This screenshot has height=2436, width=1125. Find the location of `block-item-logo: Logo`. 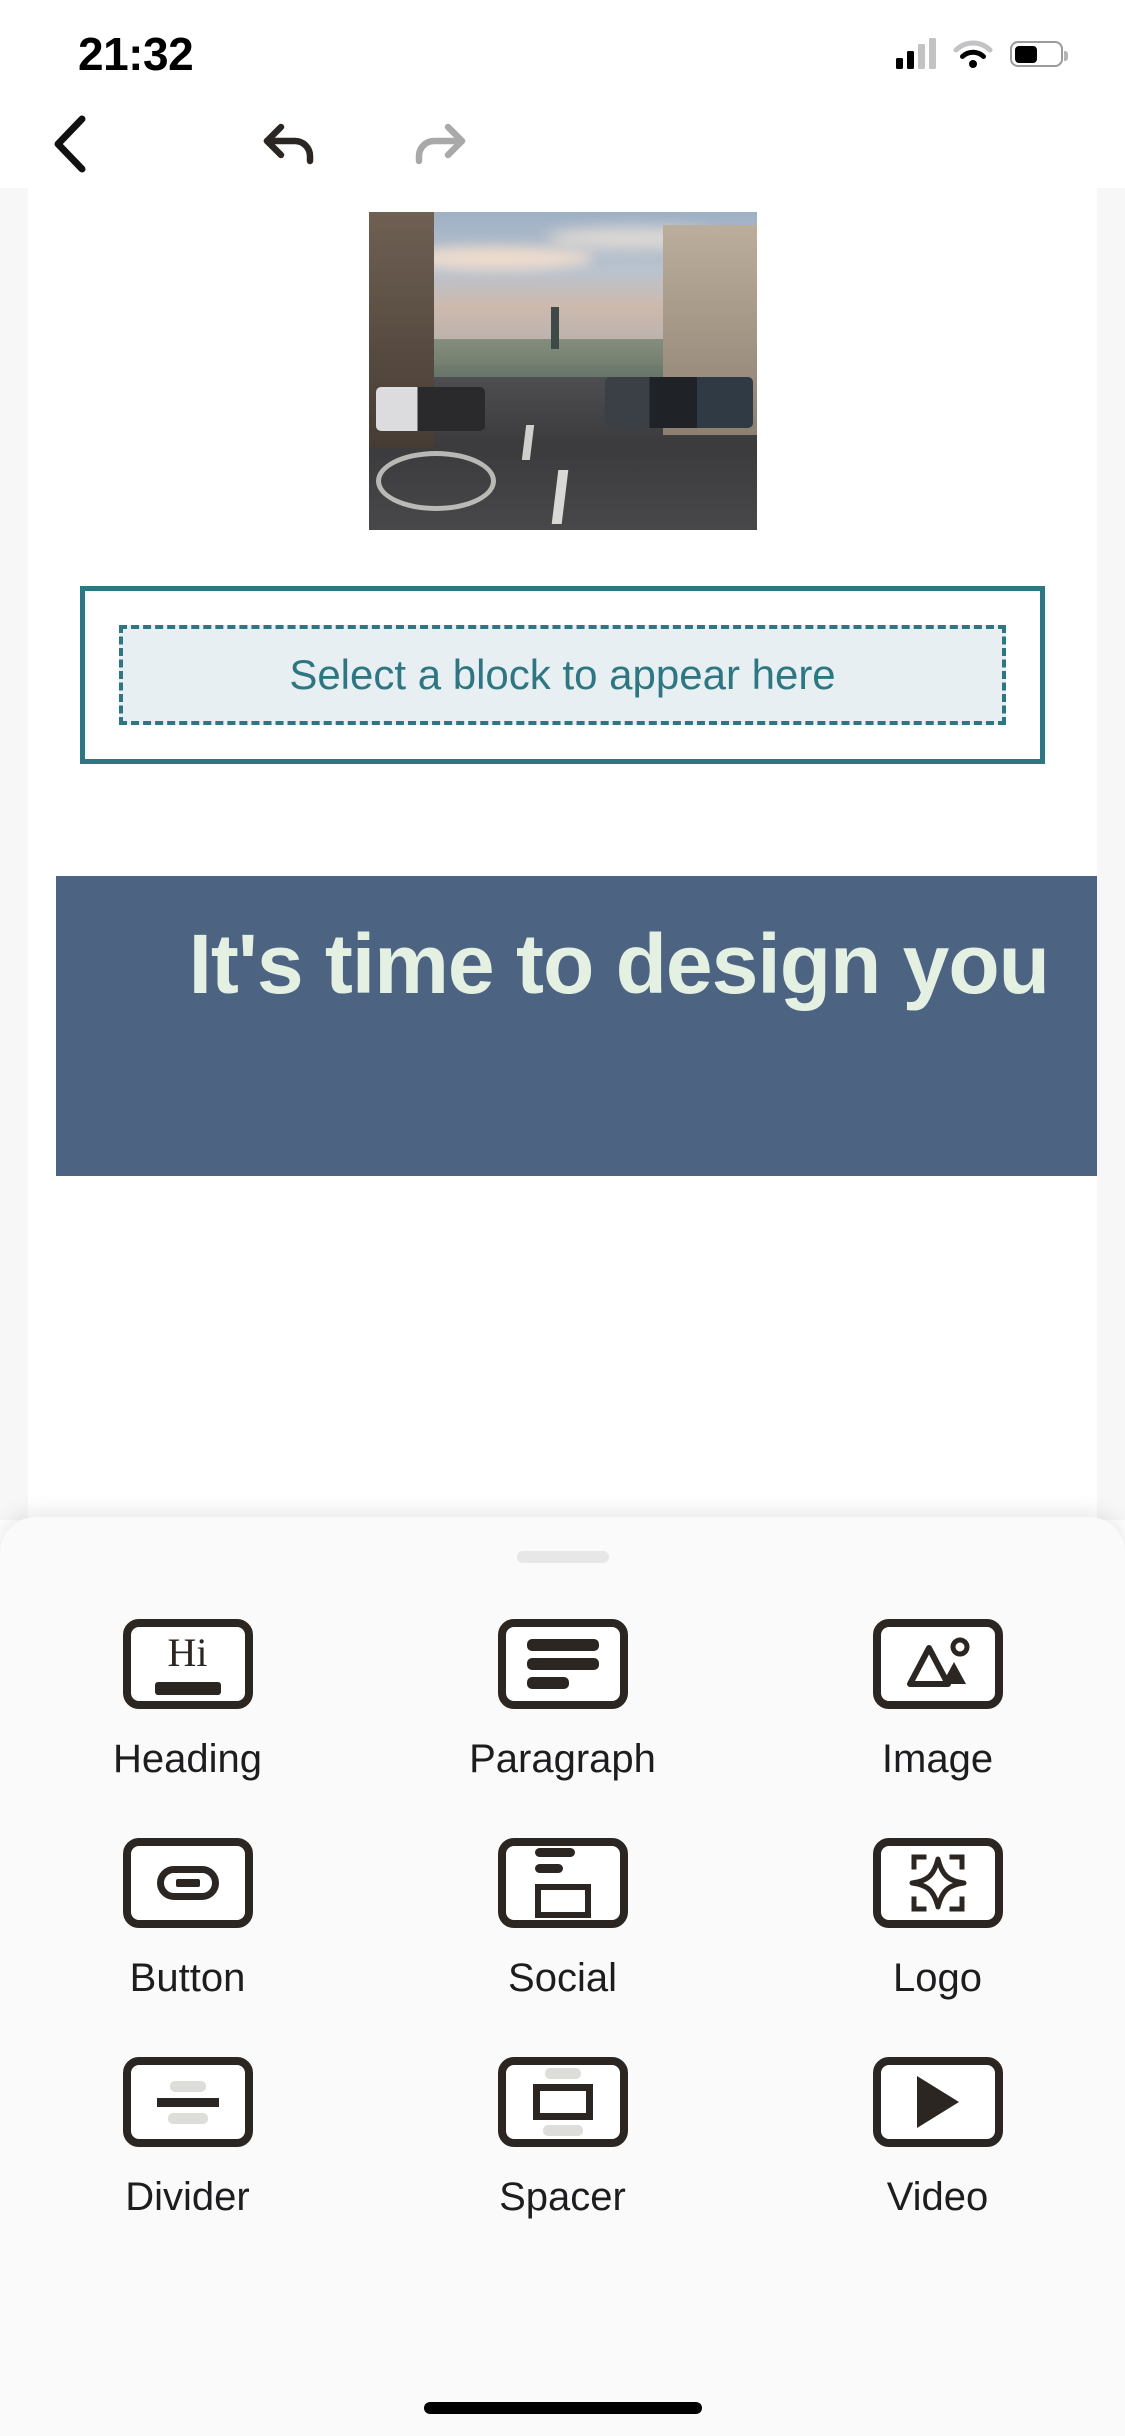

block-item-logo: Logo is located at coordinates (937, 1919).